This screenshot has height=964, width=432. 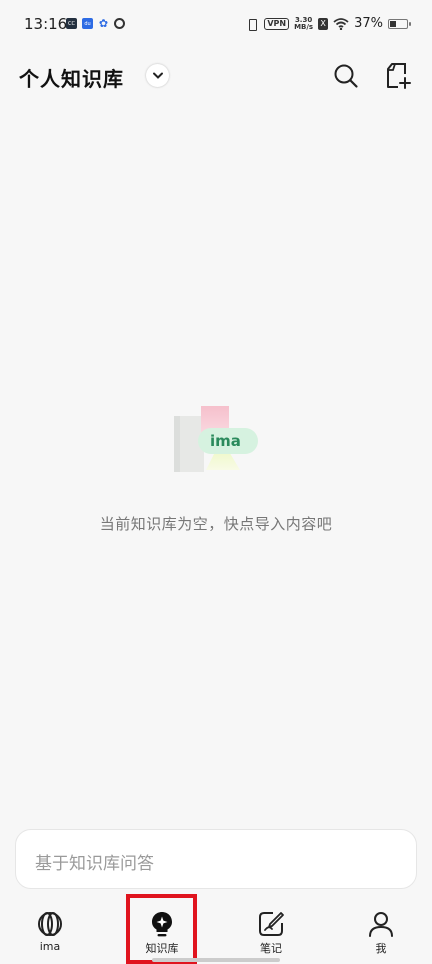 I want to click on search-button, so click(x=346, y=76).